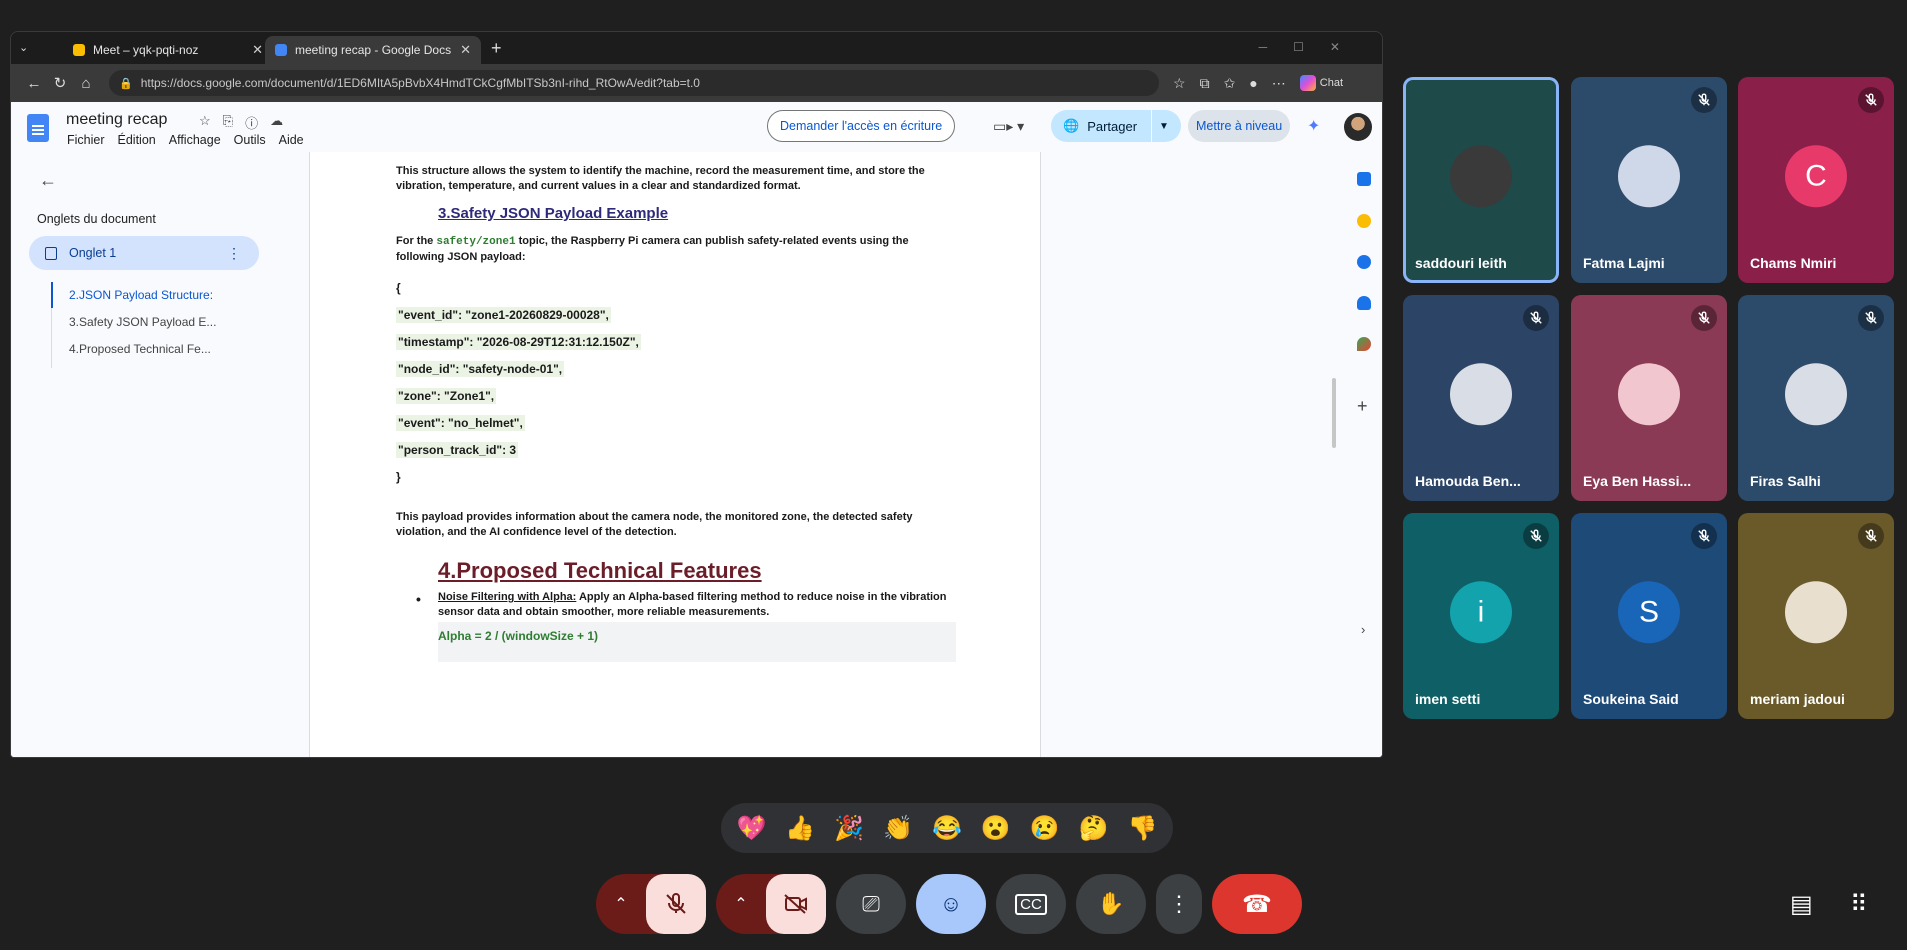 Image resolution: width=1907 pixels, height=950 pixels. Describe the element at coordinates (871, 904) in the screenshot. I see `present-button: ⎚` at that location.